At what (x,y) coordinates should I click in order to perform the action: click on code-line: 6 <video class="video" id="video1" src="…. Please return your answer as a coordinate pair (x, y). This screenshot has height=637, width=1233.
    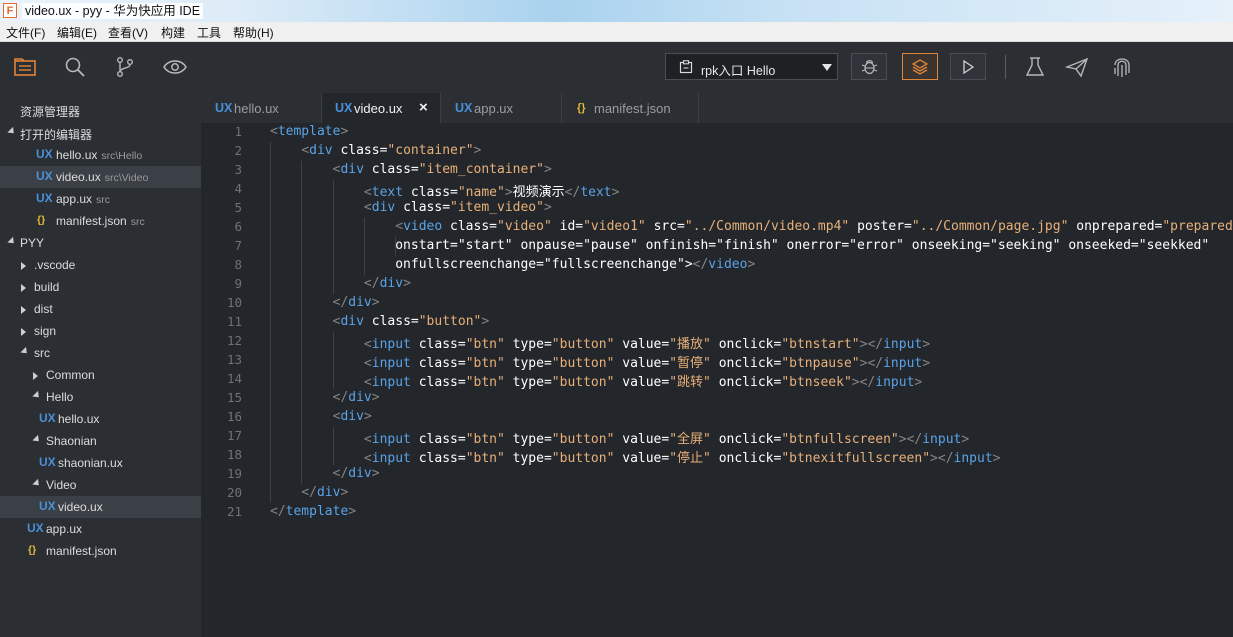
    Looking at the image, I should click on (717, 227).